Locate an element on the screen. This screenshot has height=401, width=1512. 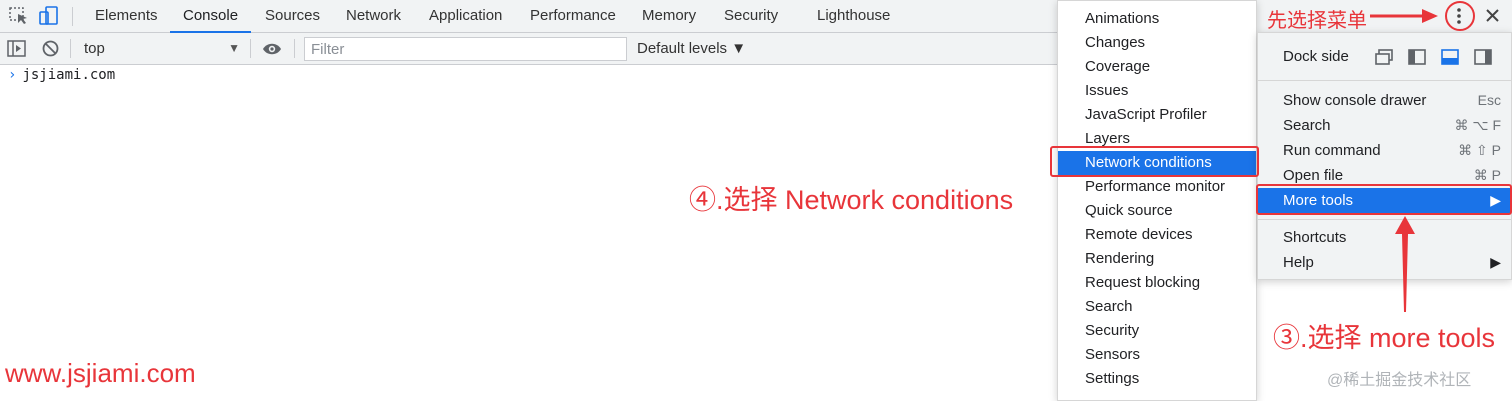
menu-item-label: Search is located at coordinates (1307, 125).